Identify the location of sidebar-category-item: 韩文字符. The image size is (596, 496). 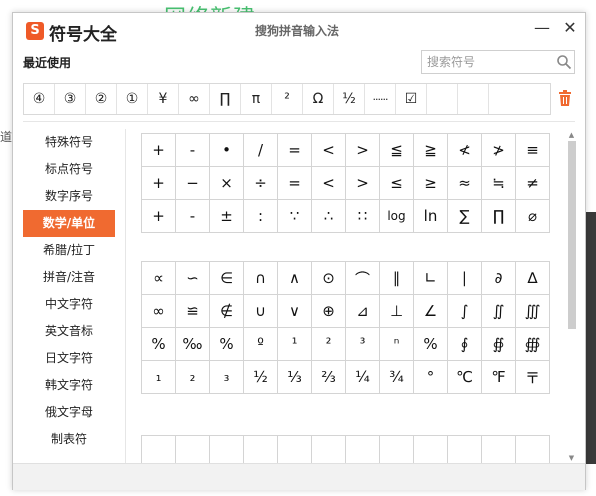
(69, 385).